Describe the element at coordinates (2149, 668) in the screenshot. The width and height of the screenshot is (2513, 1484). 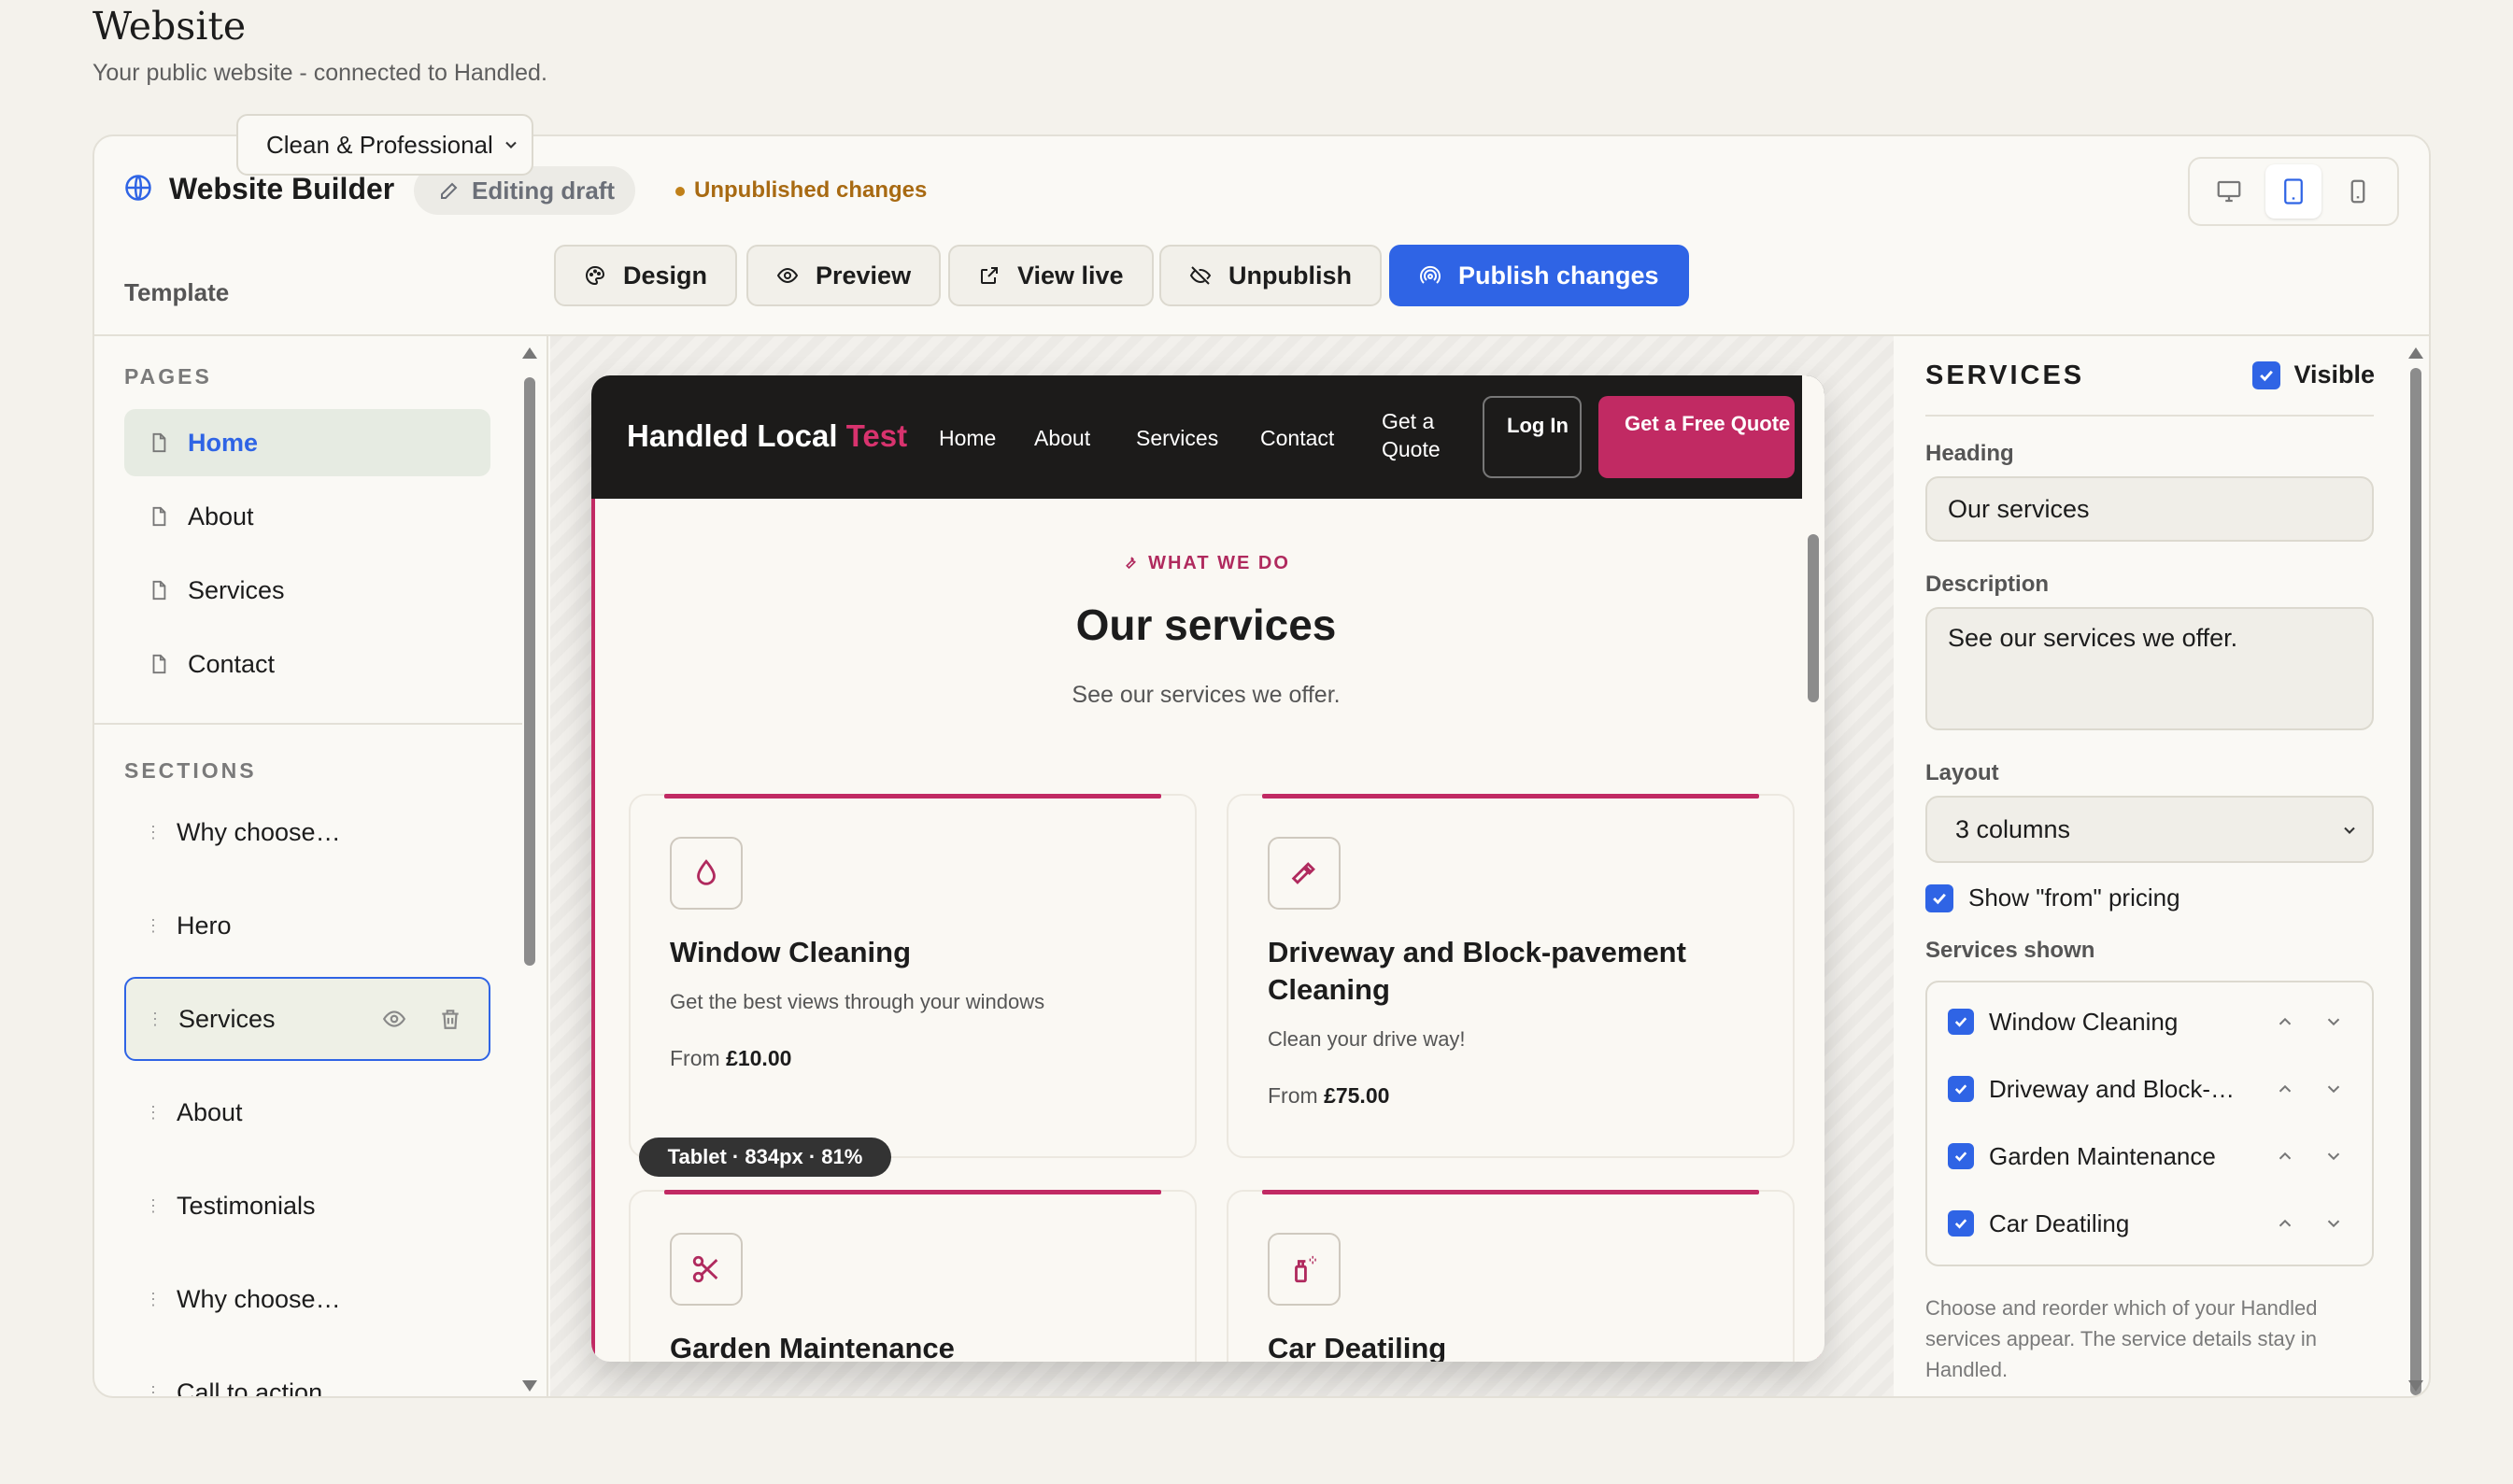
I see `description-textarea: See our services we offer.` at that location.